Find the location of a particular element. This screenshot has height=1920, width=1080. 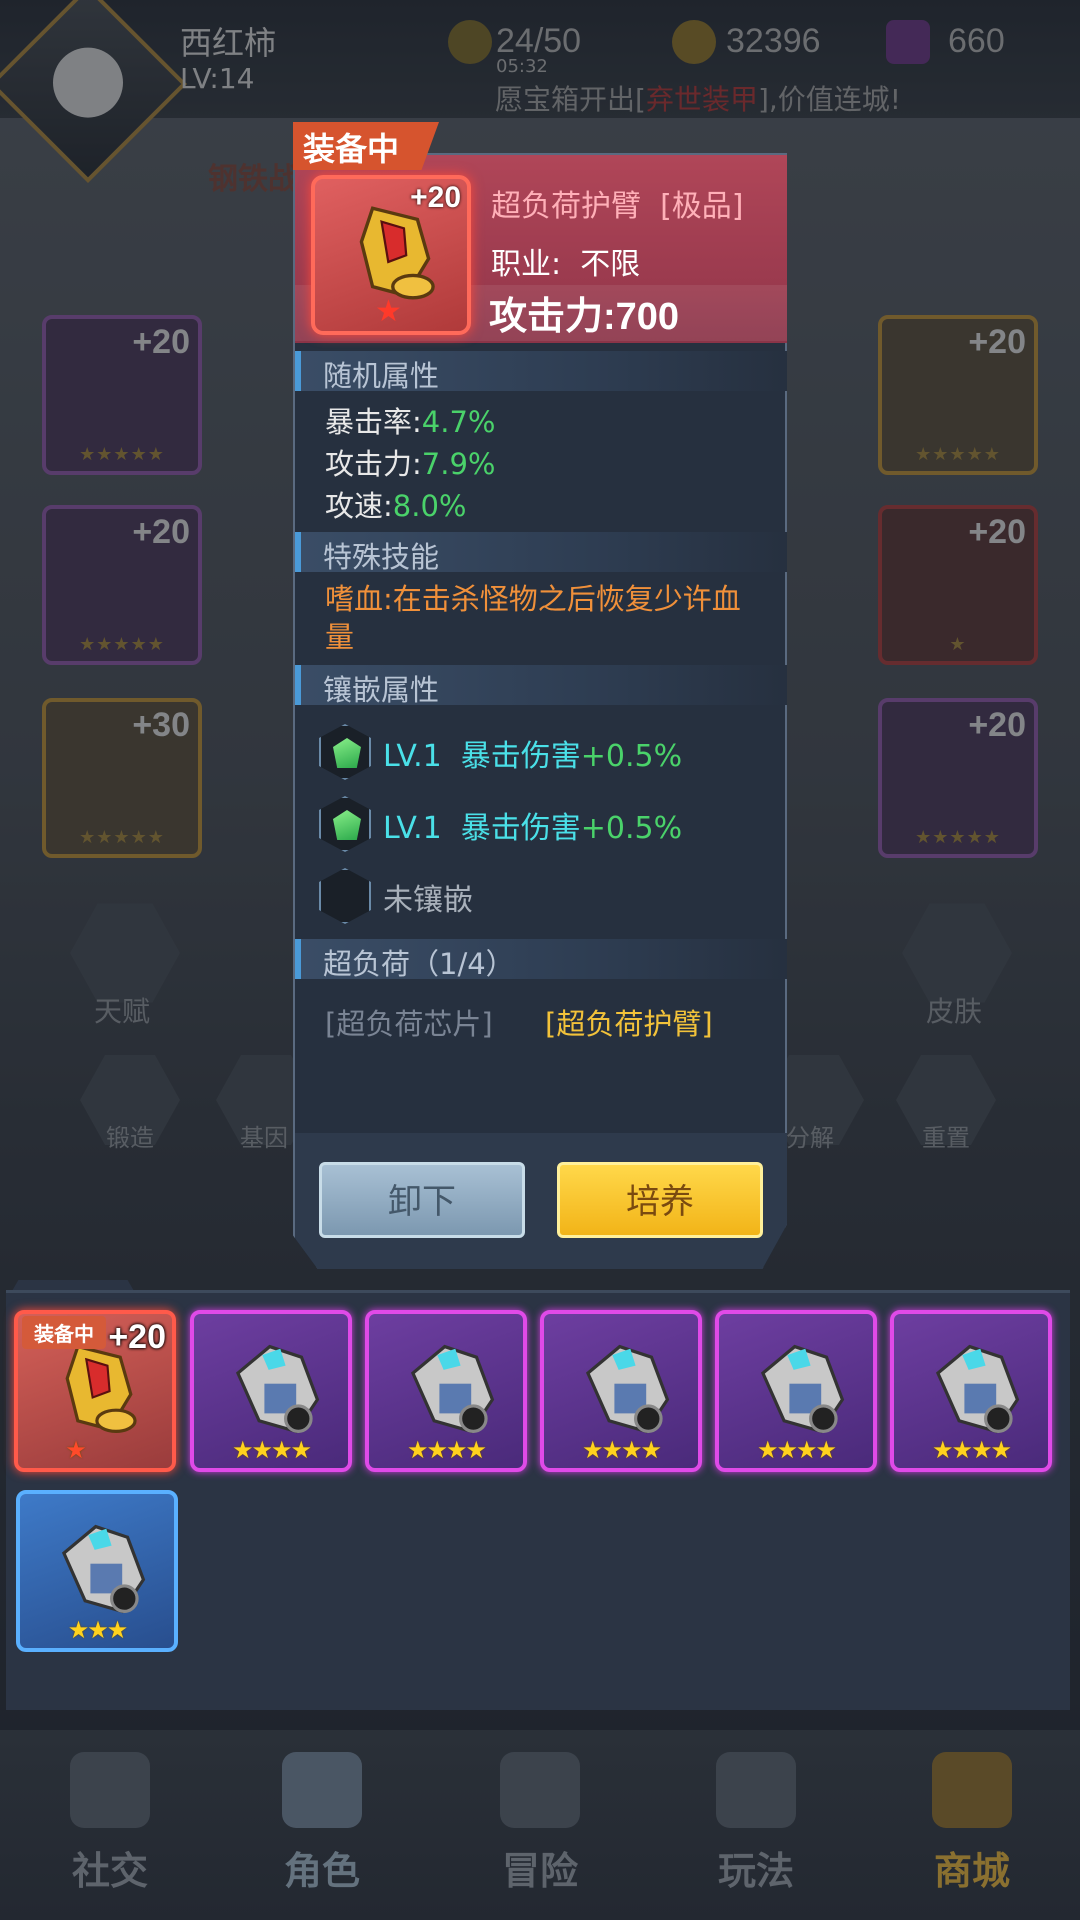

attr-crit-rate: 暴击率:4.7% is located at coordinates (410, 422).